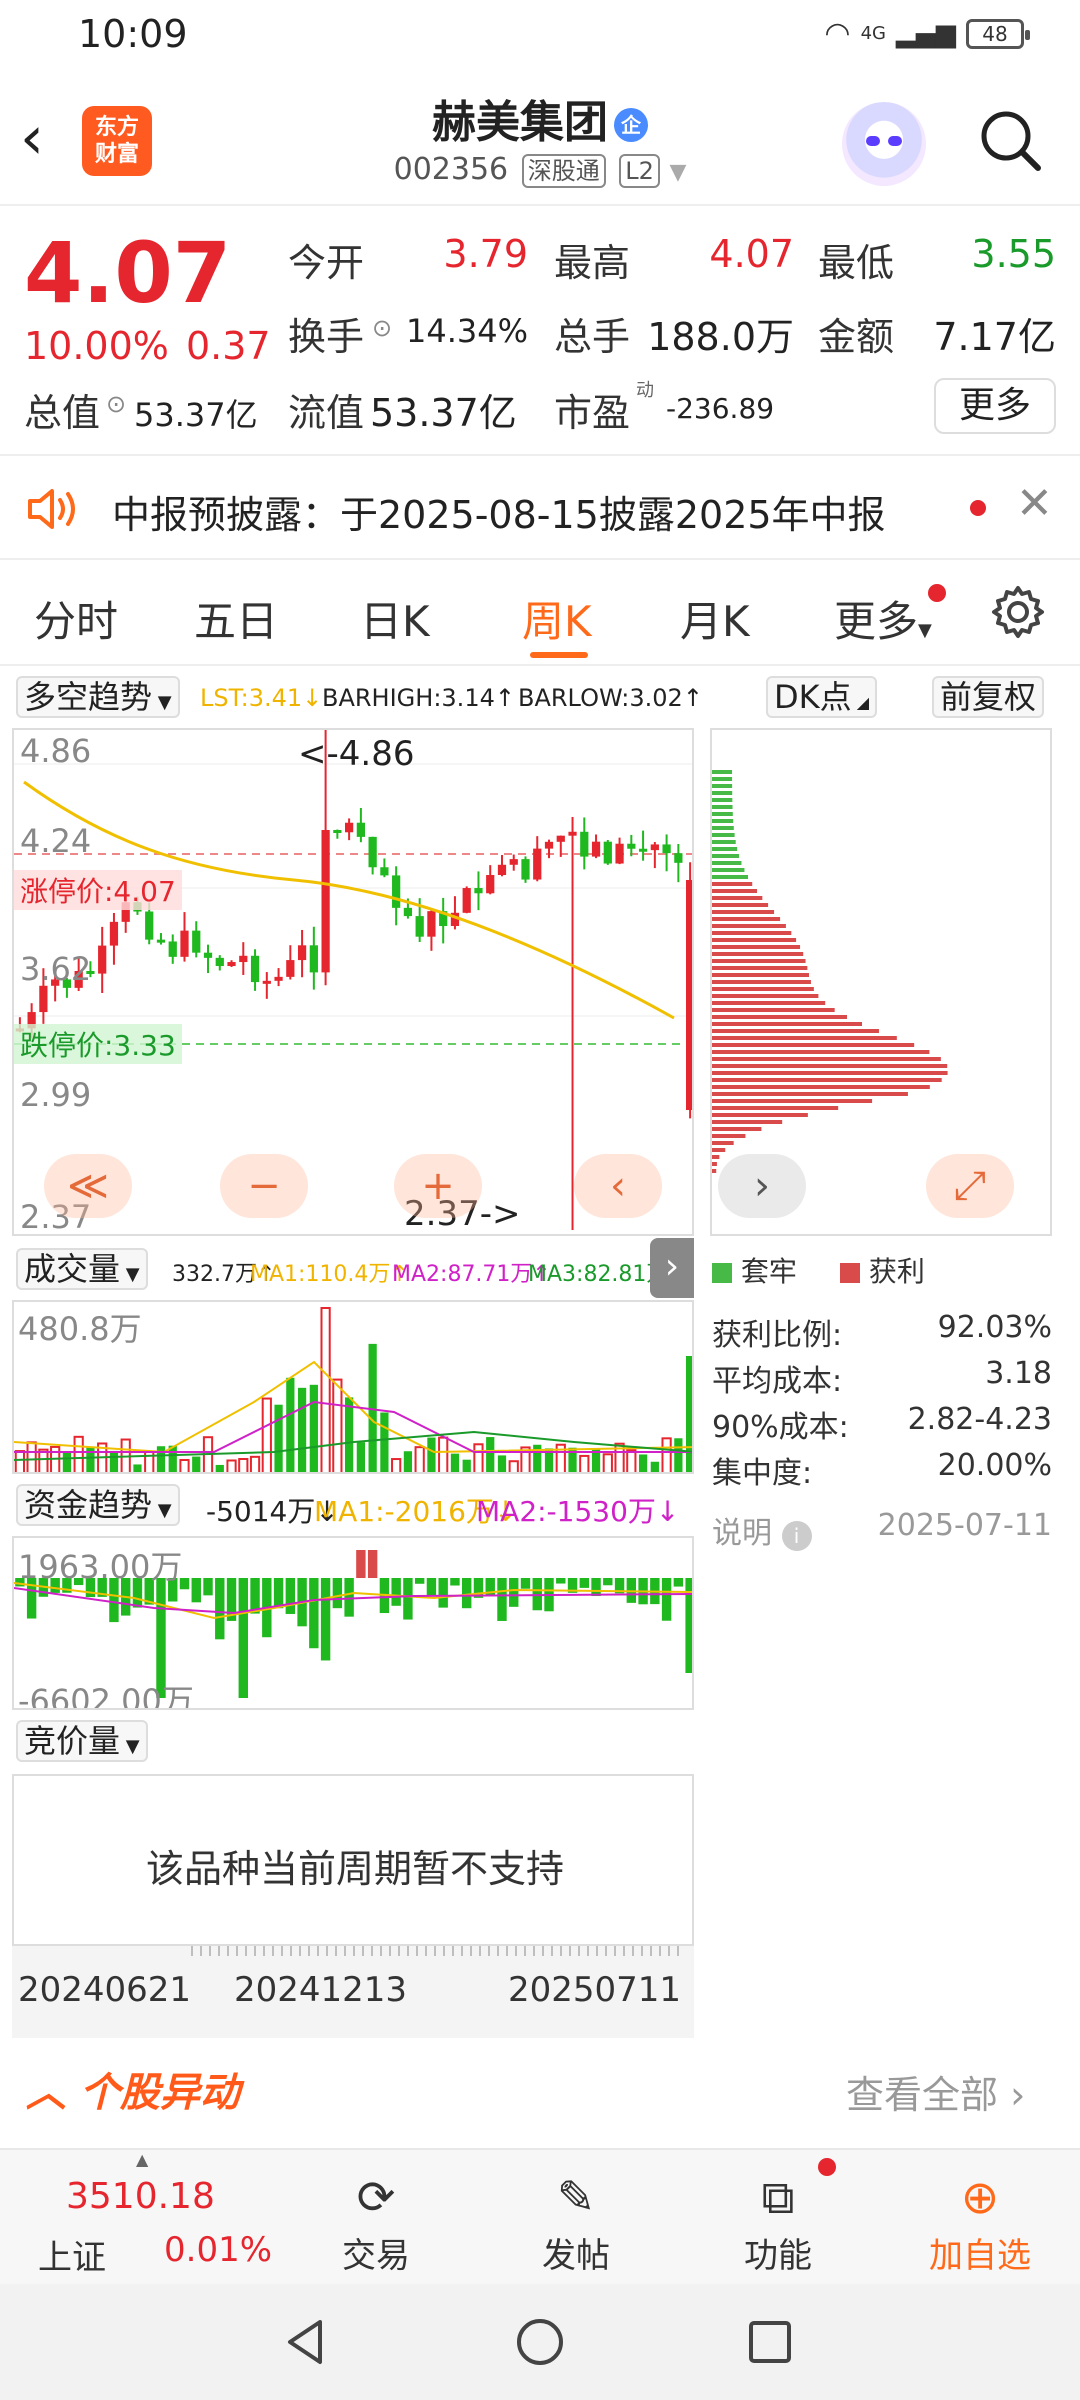 The width and height of the screenshot is (1080, 2400). What do you see at coordinates (677, 172) in the screenshot?
I see `dropdown-icon: ▼` at bounding box center [677, 172].